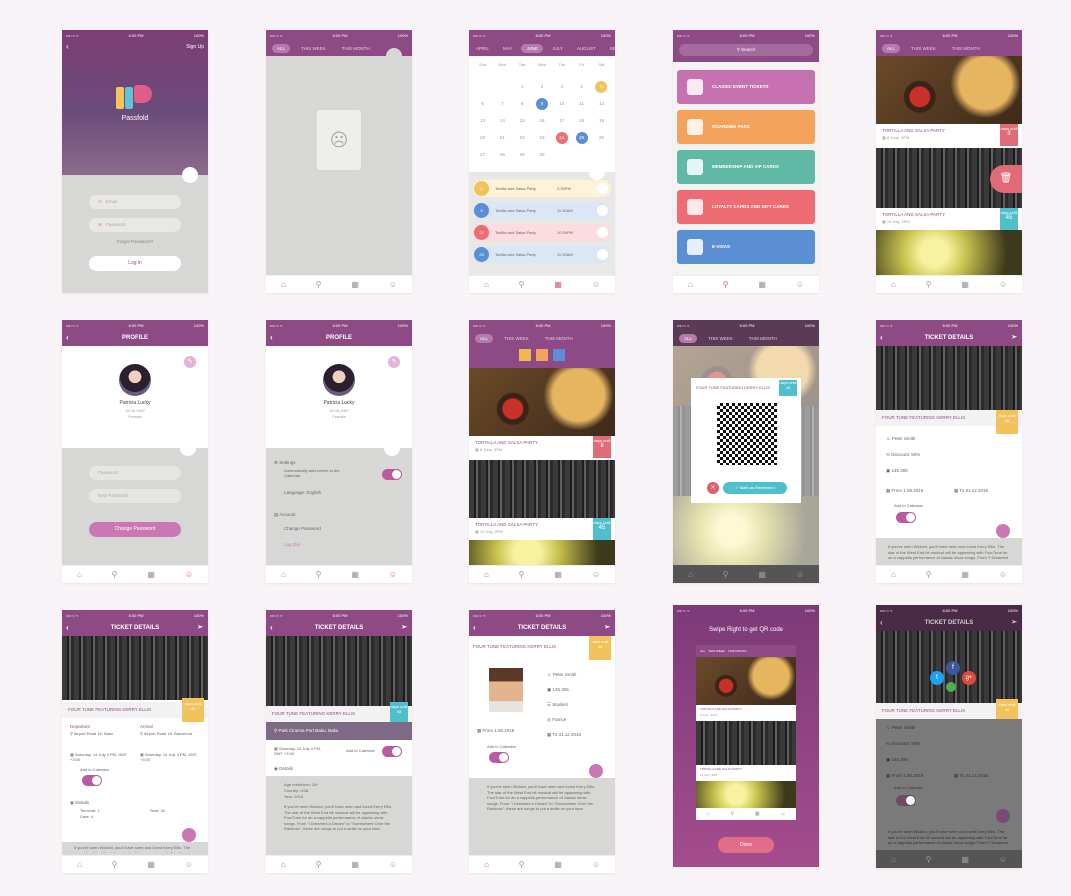 This screenshot has height=896, width=1071. Describe the element at coordinates (522, 104) in the screenshot. I see `calendar-day: 8` at that location.